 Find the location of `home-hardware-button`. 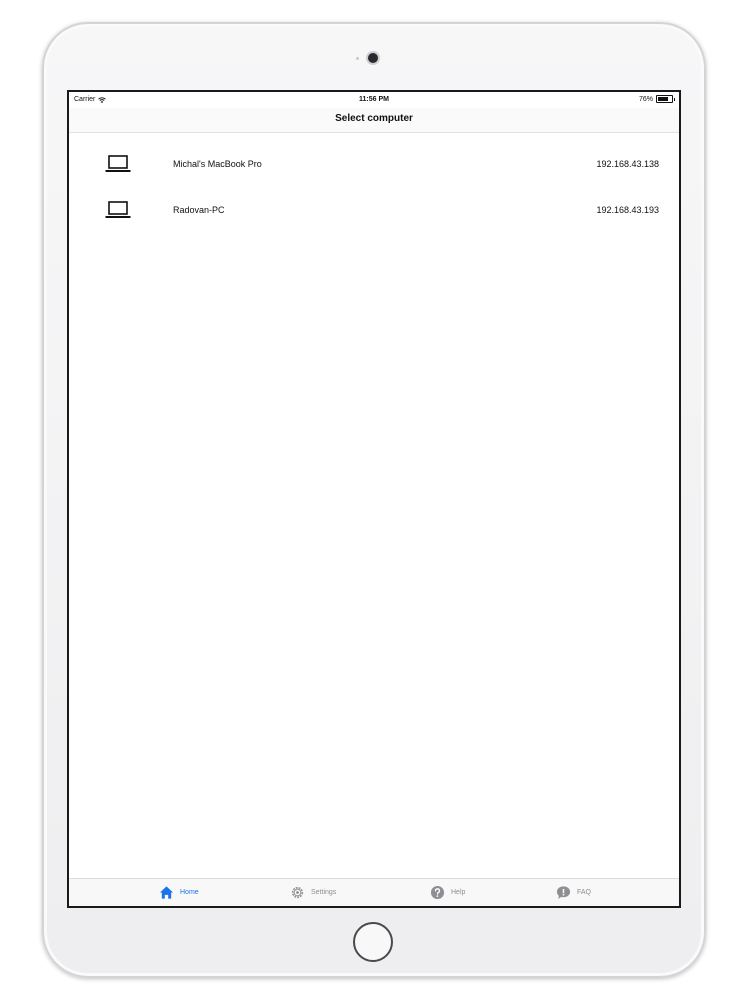

home-hardware-button is located at coordinates (373, 942).